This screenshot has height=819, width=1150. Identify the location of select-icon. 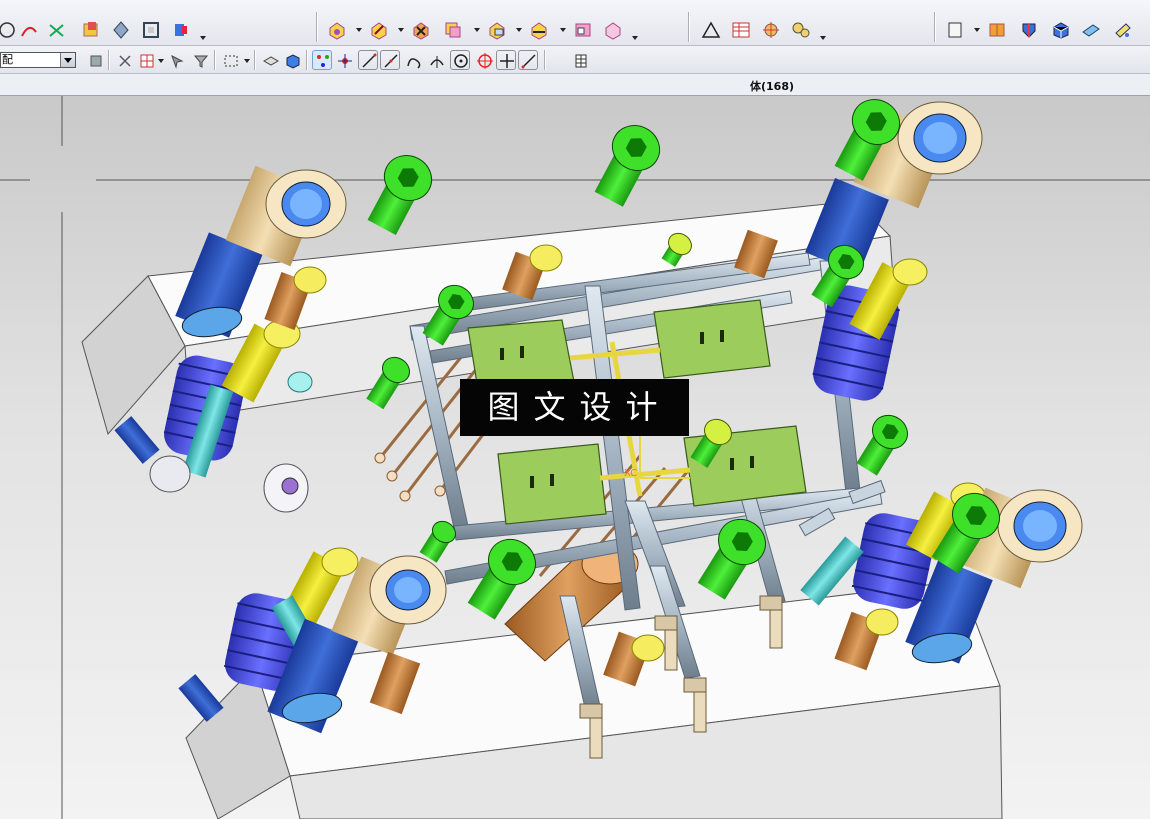
(176, 60).